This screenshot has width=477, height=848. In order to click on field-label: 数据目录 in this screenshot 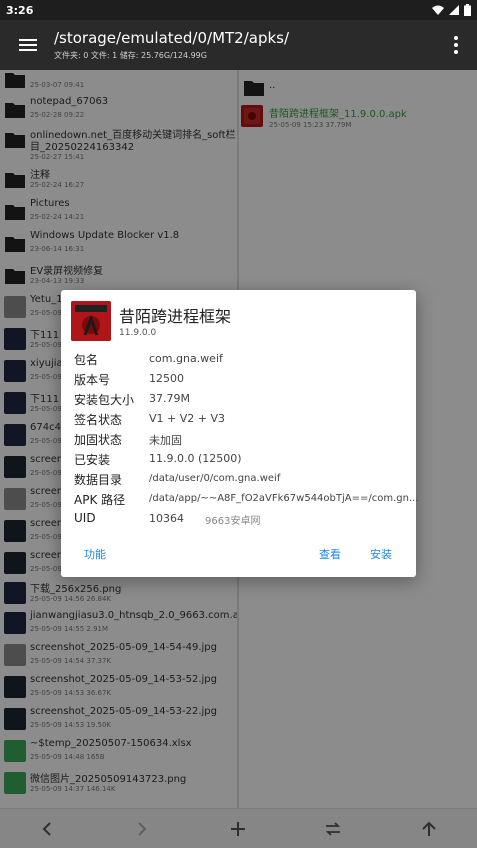, I will do `click(98, 480)`.